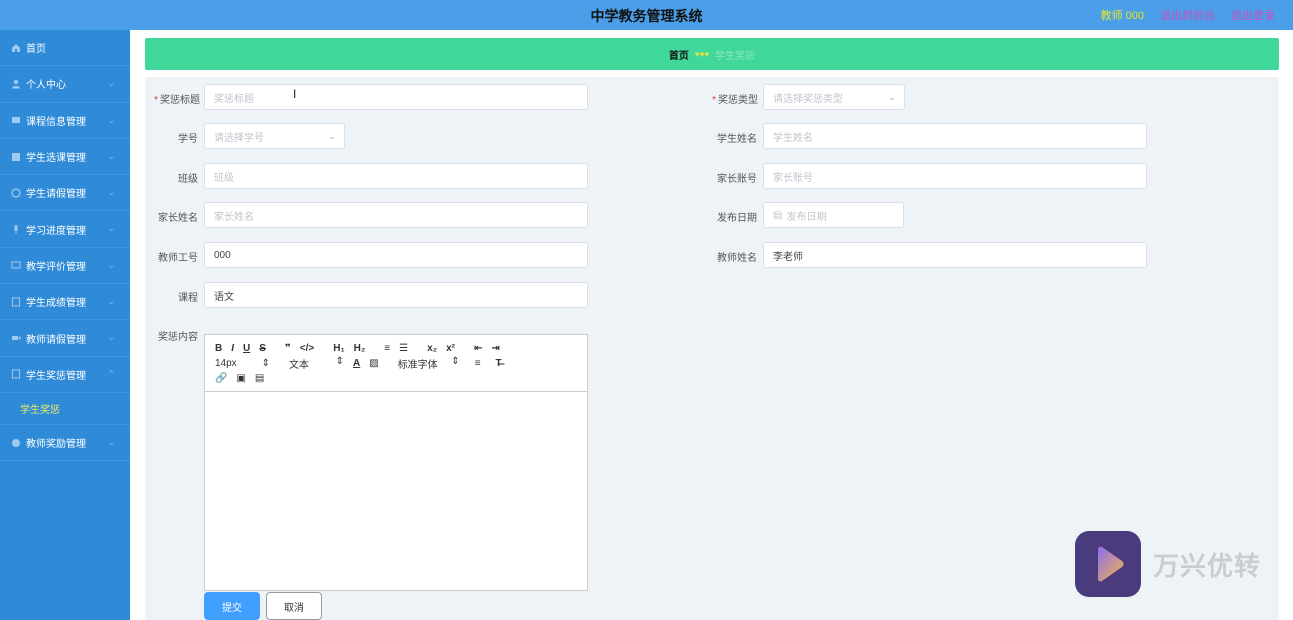 The image size is (1293, 620). What do you see at coordinates (36, 50) in the screenshot?
I see `sidebar-item-label: 首页` at bounding box center [36, 50].